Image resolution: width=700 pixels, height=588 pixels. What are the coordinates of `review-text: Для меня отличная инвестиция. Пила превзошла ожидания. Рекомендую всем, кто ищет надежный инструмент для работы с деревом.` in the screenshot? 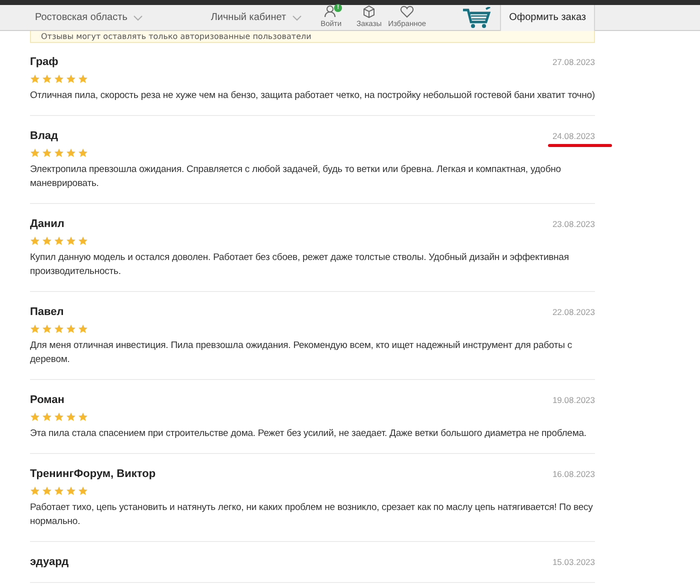 It's located at (301, 353).